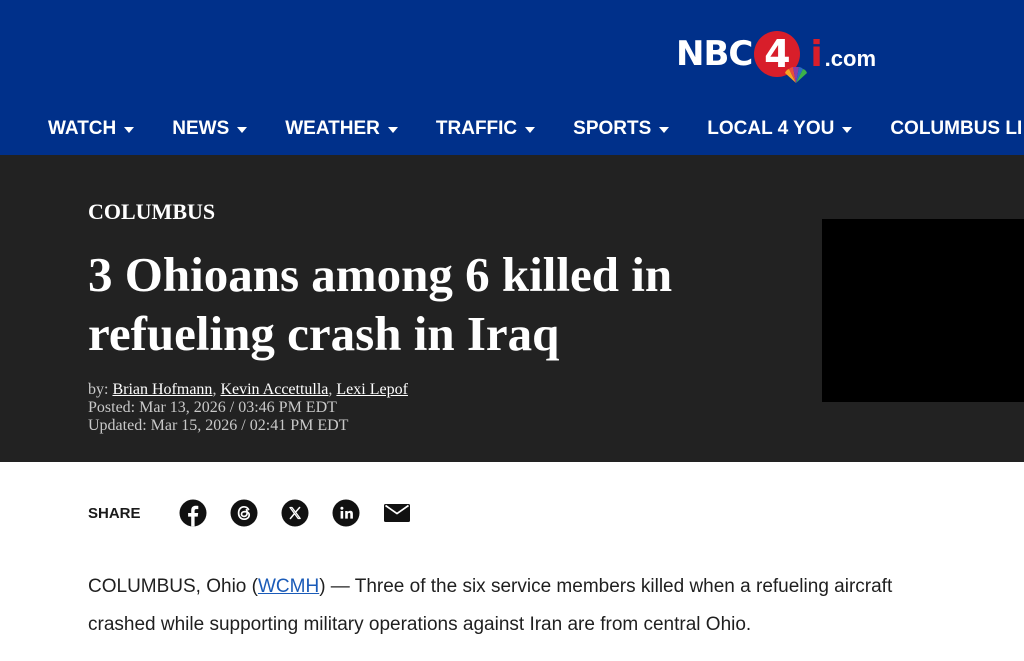 The width and height of the screenshot is (1024, 661). I want to click on nav-label: WATCH, so click(82, 128).